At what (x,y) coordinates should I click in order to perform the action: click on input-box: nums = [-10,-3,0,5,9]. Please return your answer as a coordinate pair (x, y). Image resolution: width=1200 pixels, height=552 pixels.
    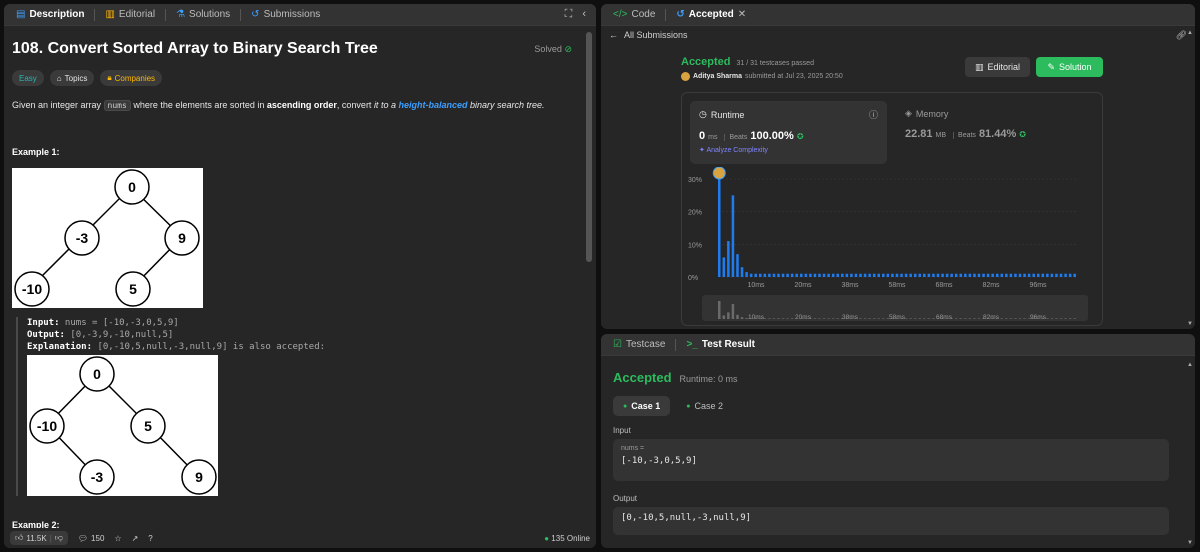
    Looking at the image, I should click on (891, 460).